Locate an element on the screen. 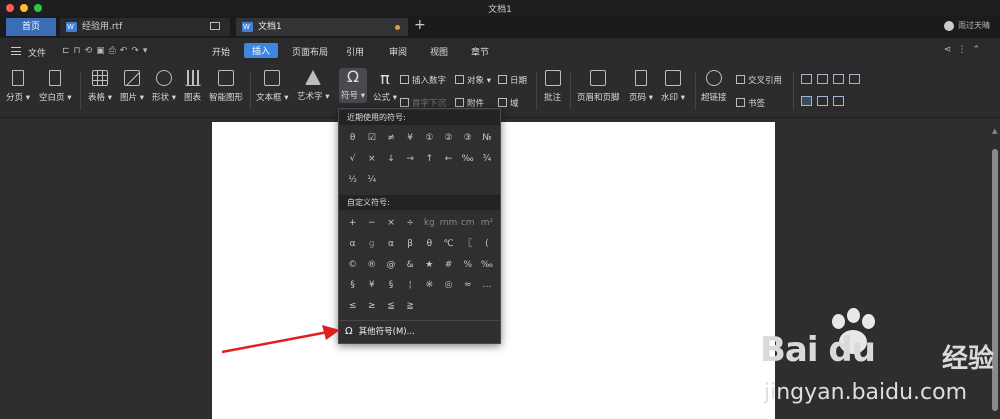  custom-symbol: ≥ is located at coordinates (371, 306).